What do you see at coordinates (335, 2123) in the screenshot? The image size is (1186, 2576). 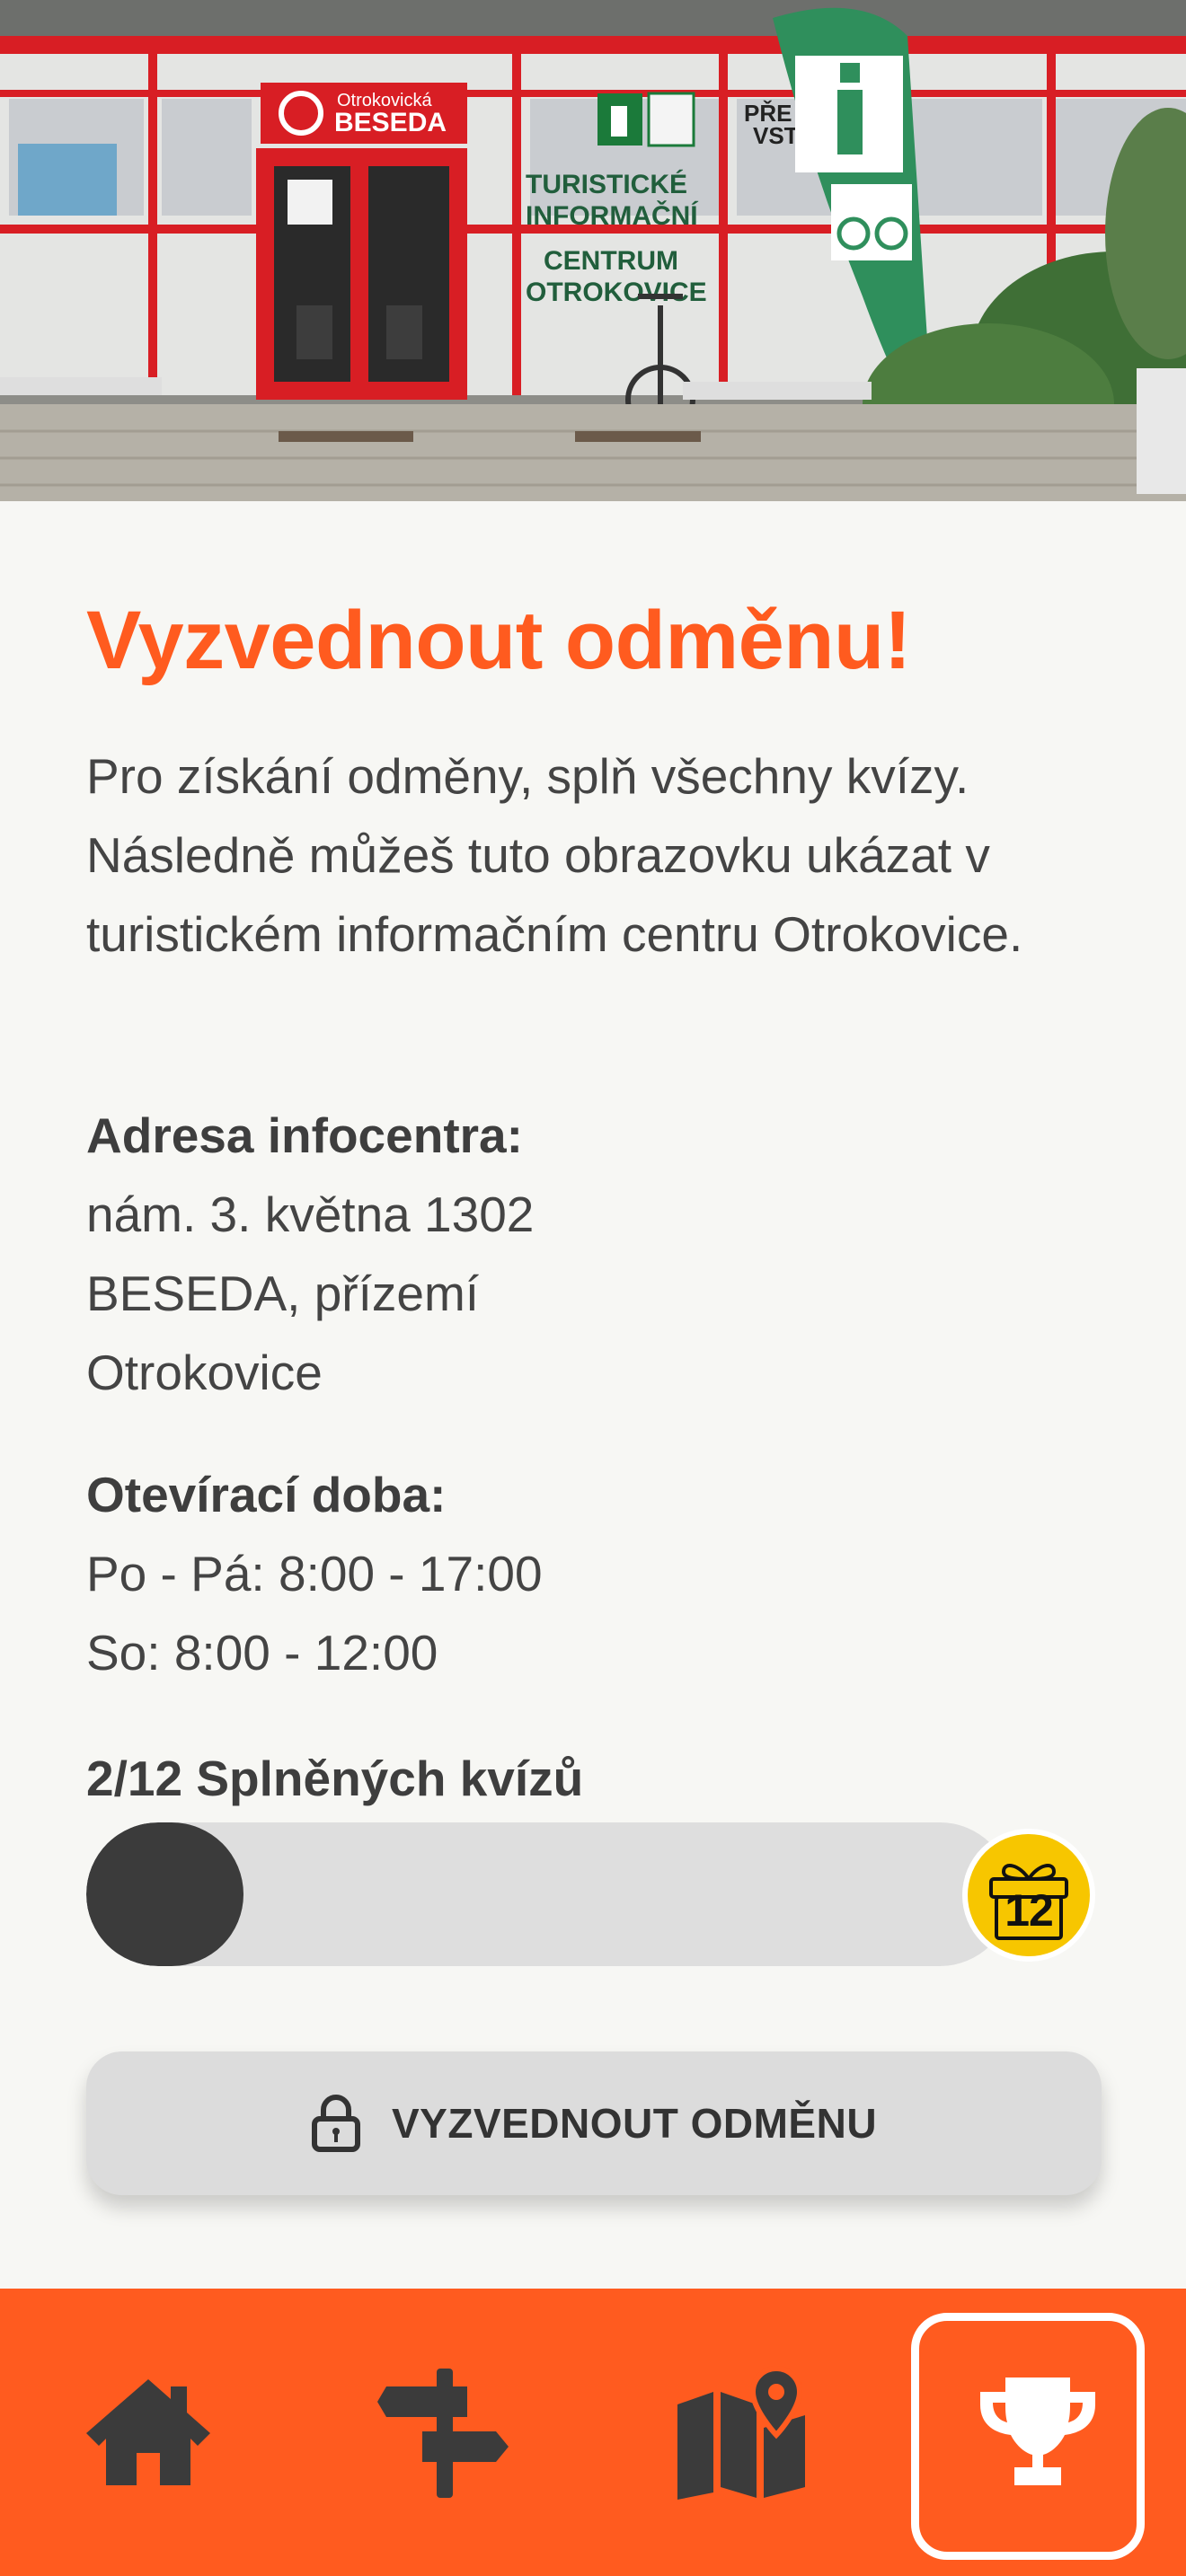 I see `lock-icon` at bounding box center [335, 2123].